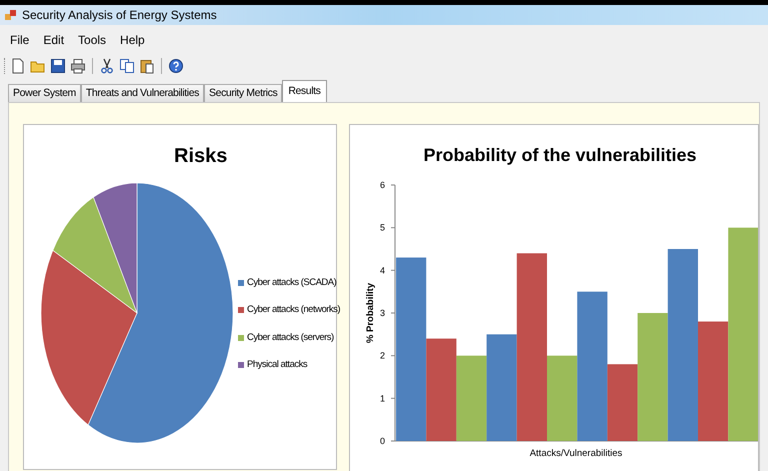  I want to click on menu-item: Edit, so click(53, 40).